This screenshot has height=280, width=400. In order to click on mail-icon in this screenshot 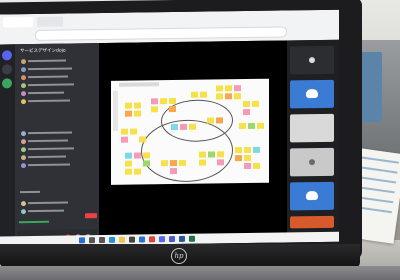, I will do `click(142, 239)`.